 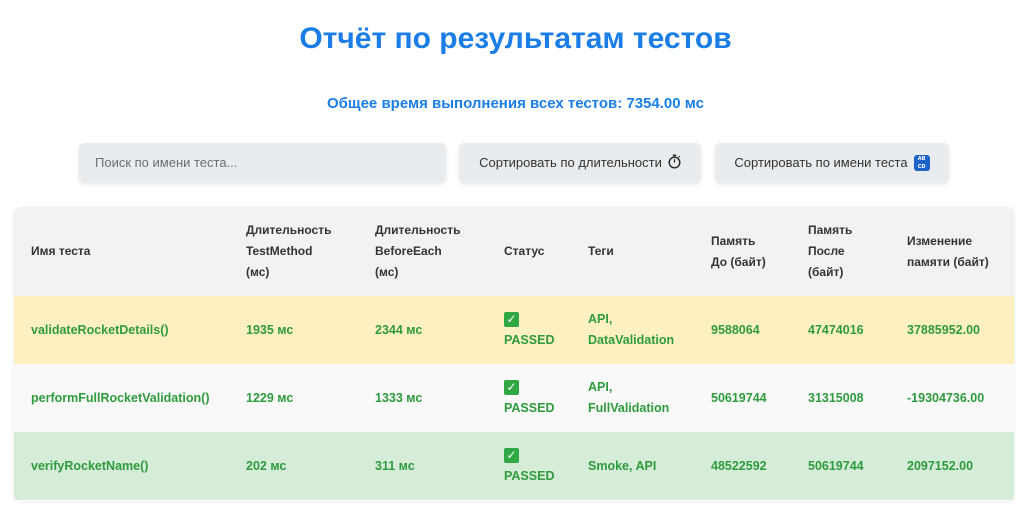 I want to click on memory-change-cell: -19304736.00, so click(x=946, y=397).